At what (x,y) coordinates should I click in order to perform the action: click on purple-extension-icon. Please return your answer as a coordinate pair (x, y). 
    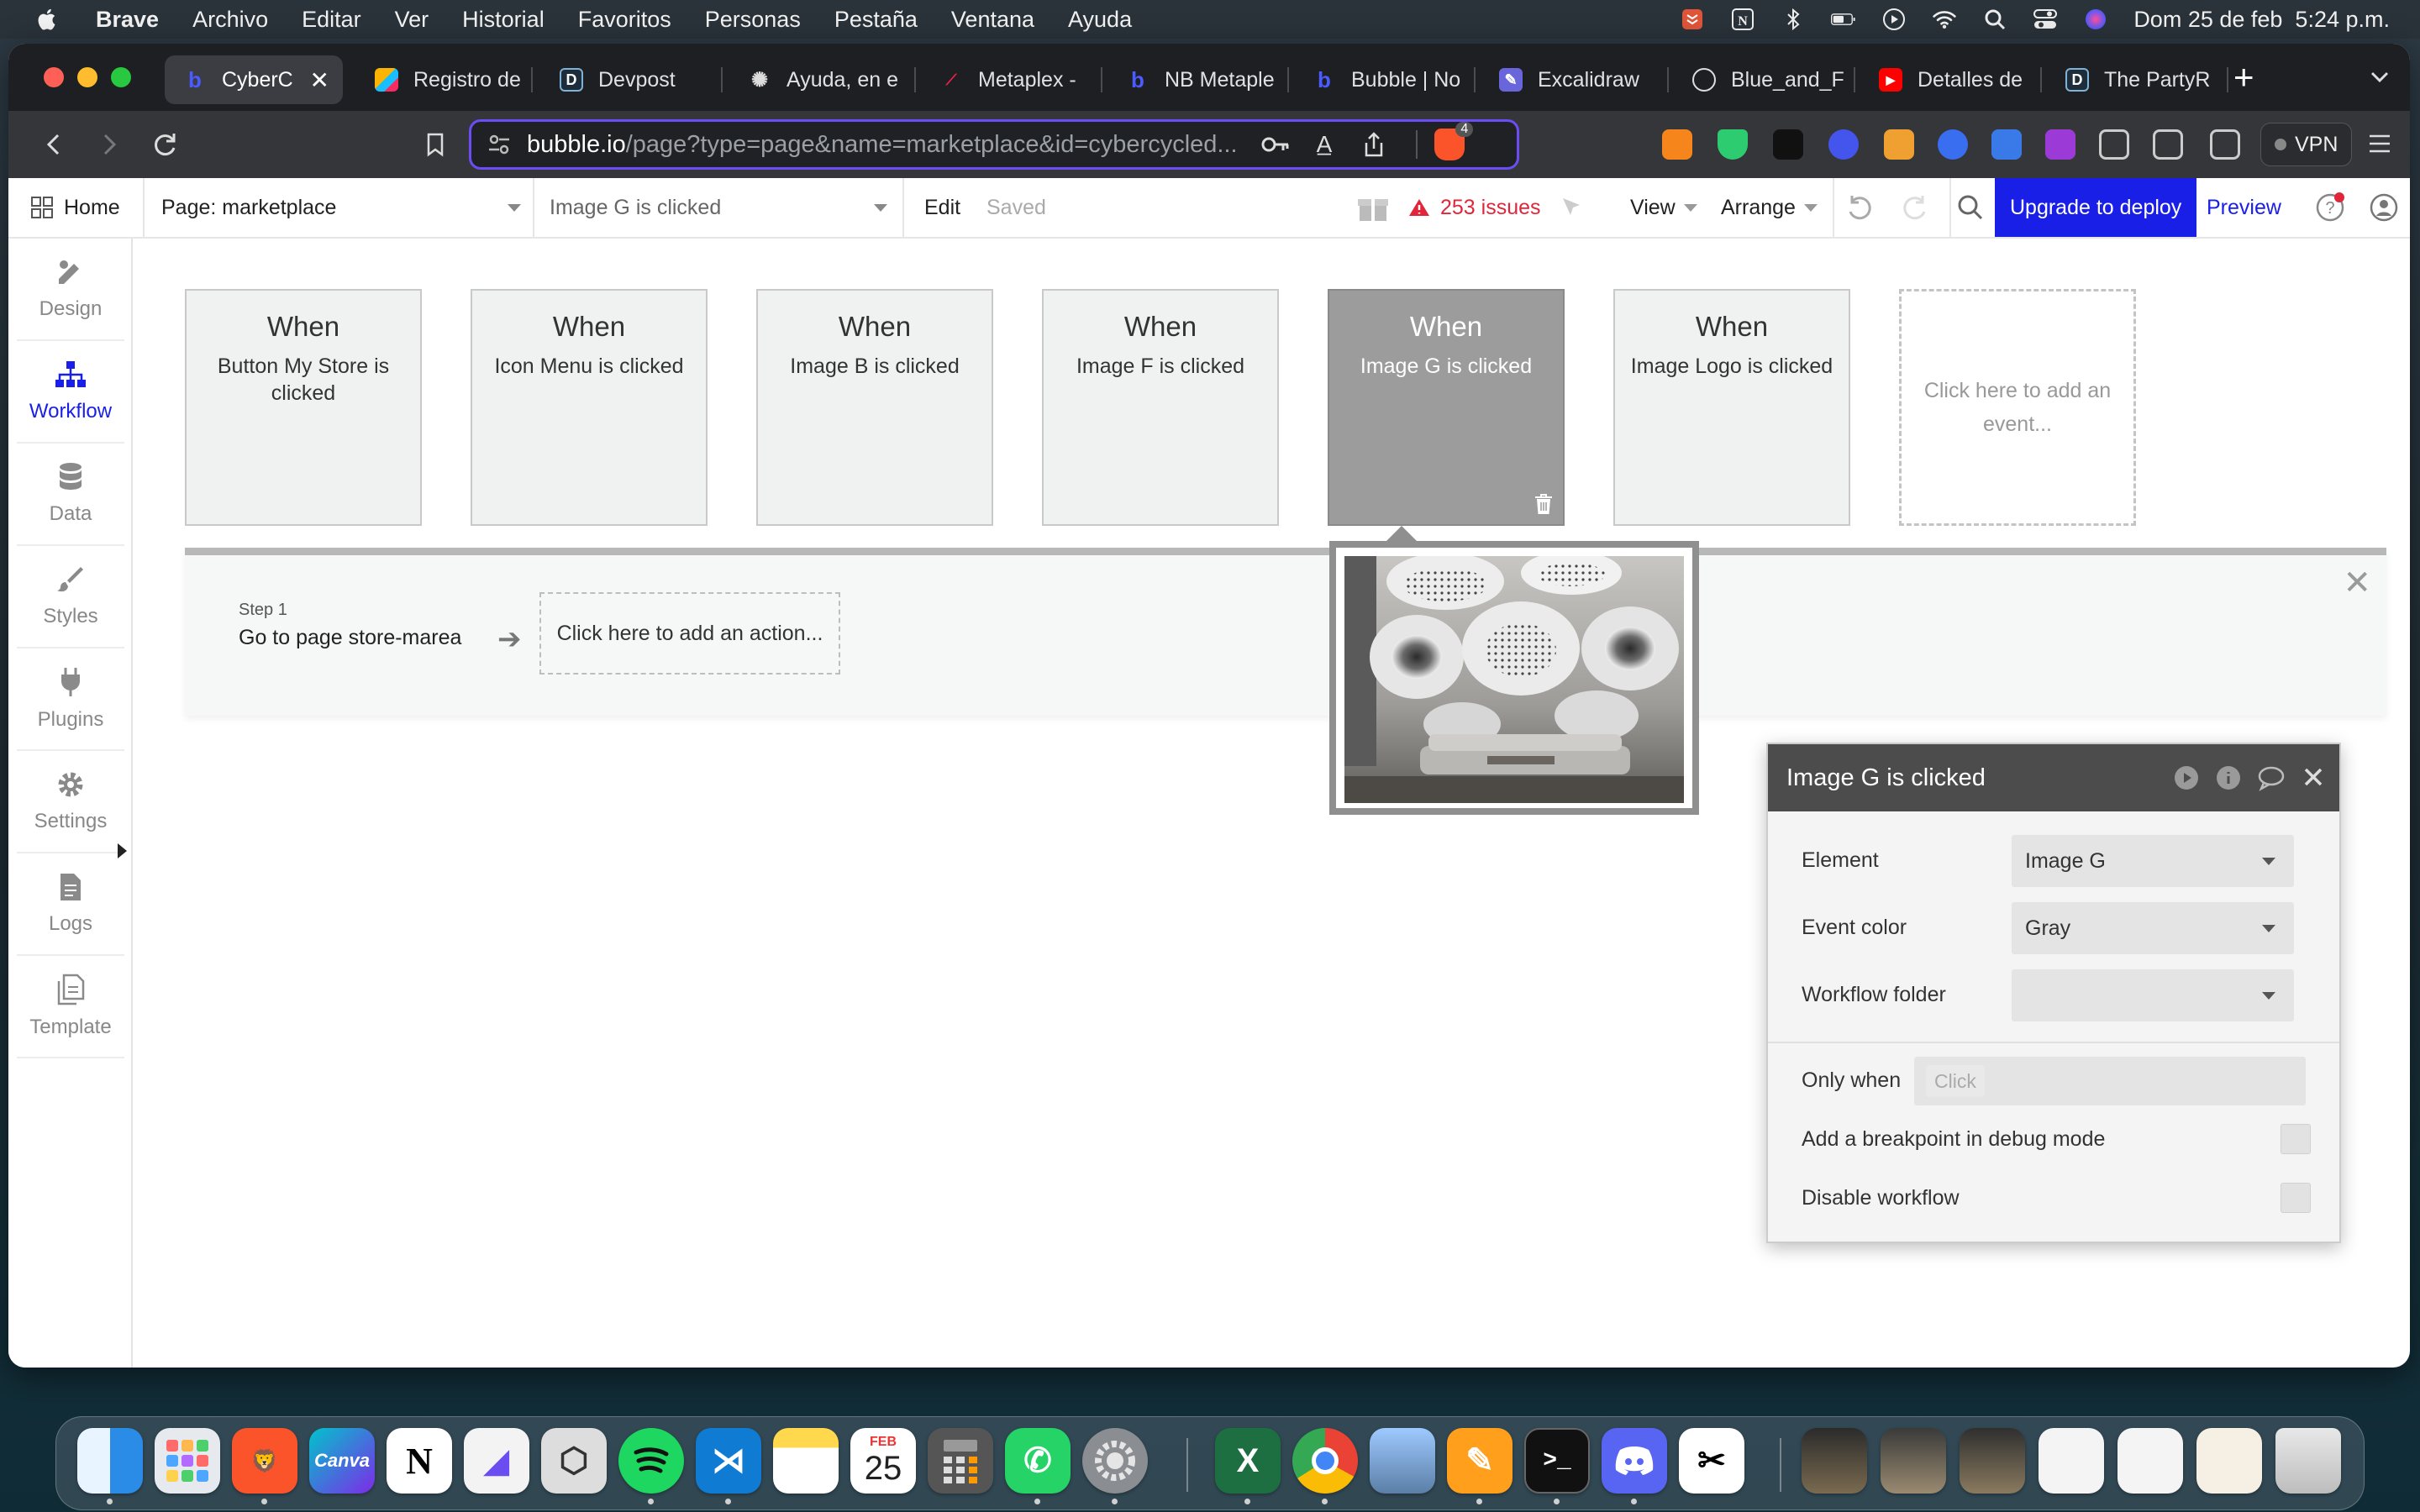
    Looking at the image, I should click on (2060, 144).